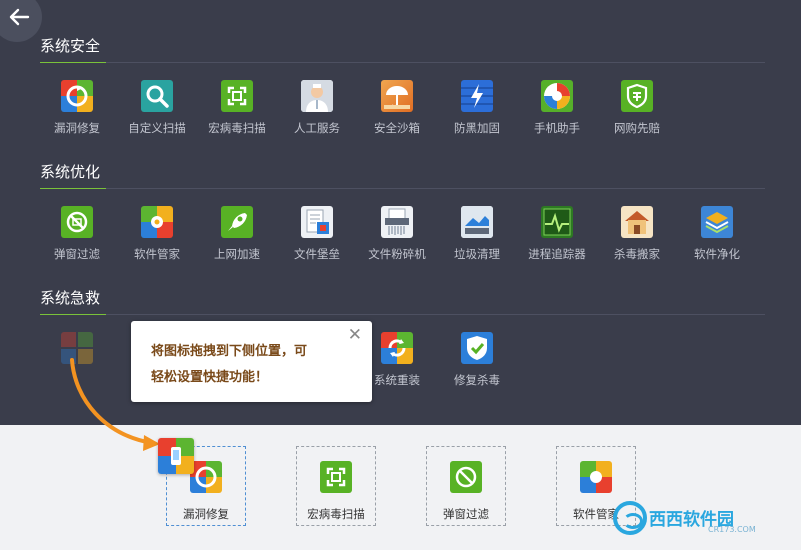  I want to click on back-button, so click(21, 21).